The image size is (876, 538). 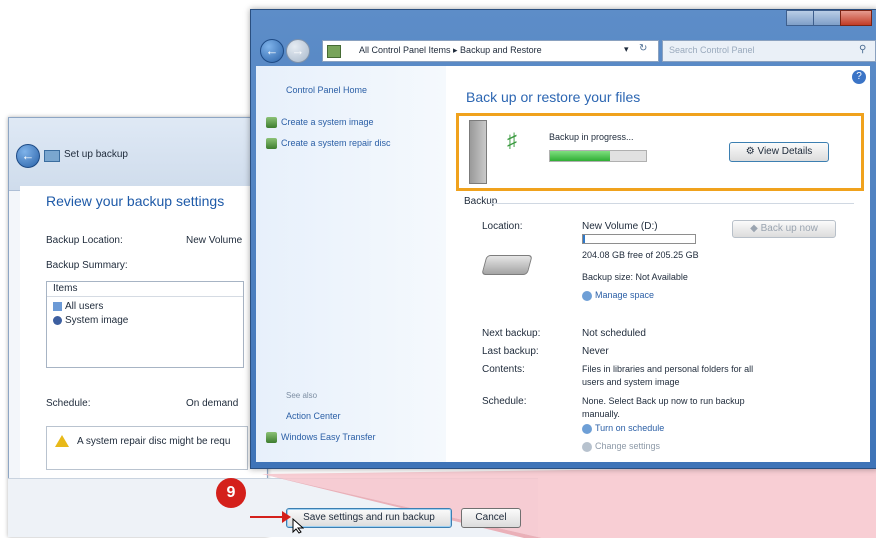 What do you see at coordinates (784, 229) in the screenshot?
I see `back-up-now-button: ◆ Back up now` at bounding box center [784, 229].